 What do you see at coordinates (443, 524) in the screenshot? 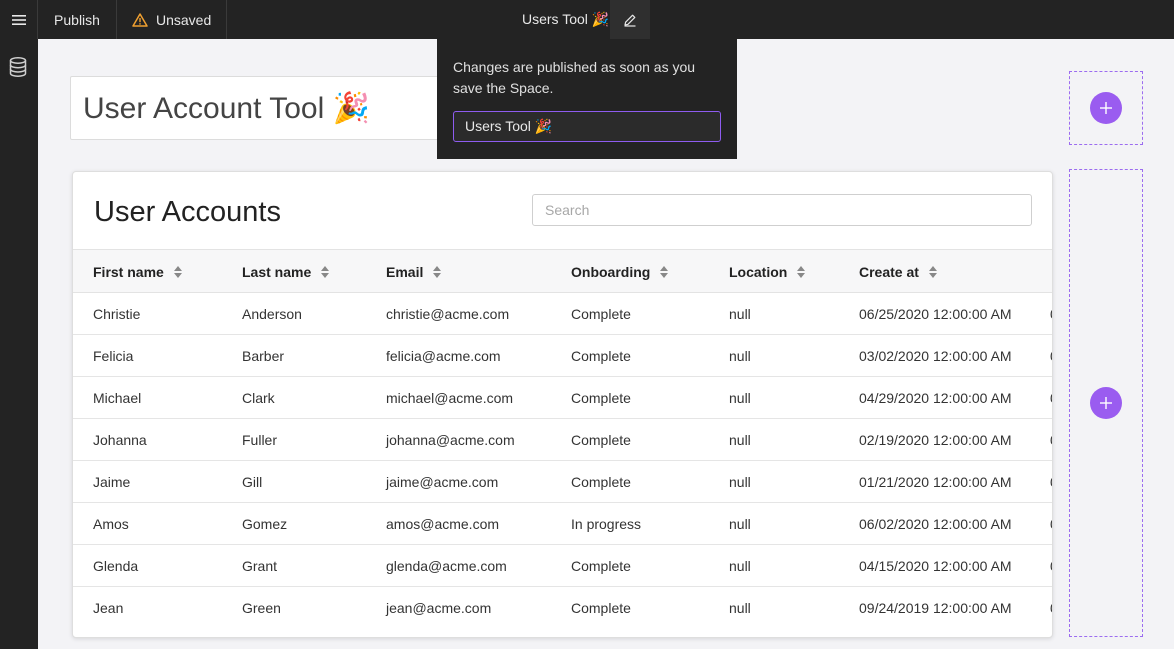
I see `cell-email: amos@acme.com` at bounding box center [443, 524].